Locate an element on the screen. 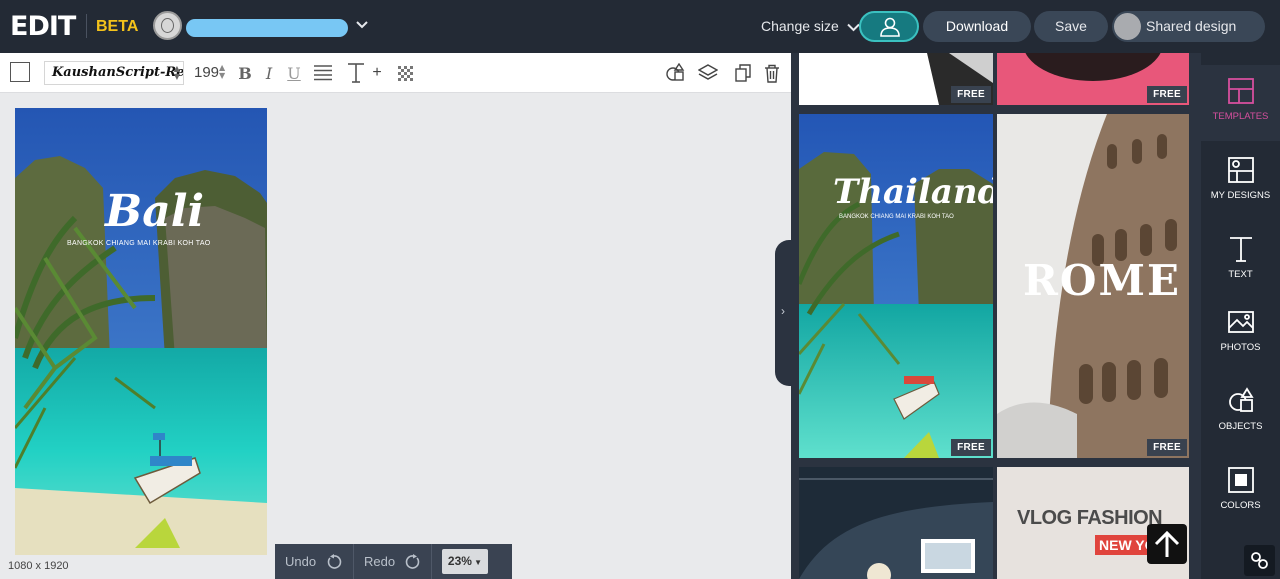  delete-button is located at coordinates (772, 73).